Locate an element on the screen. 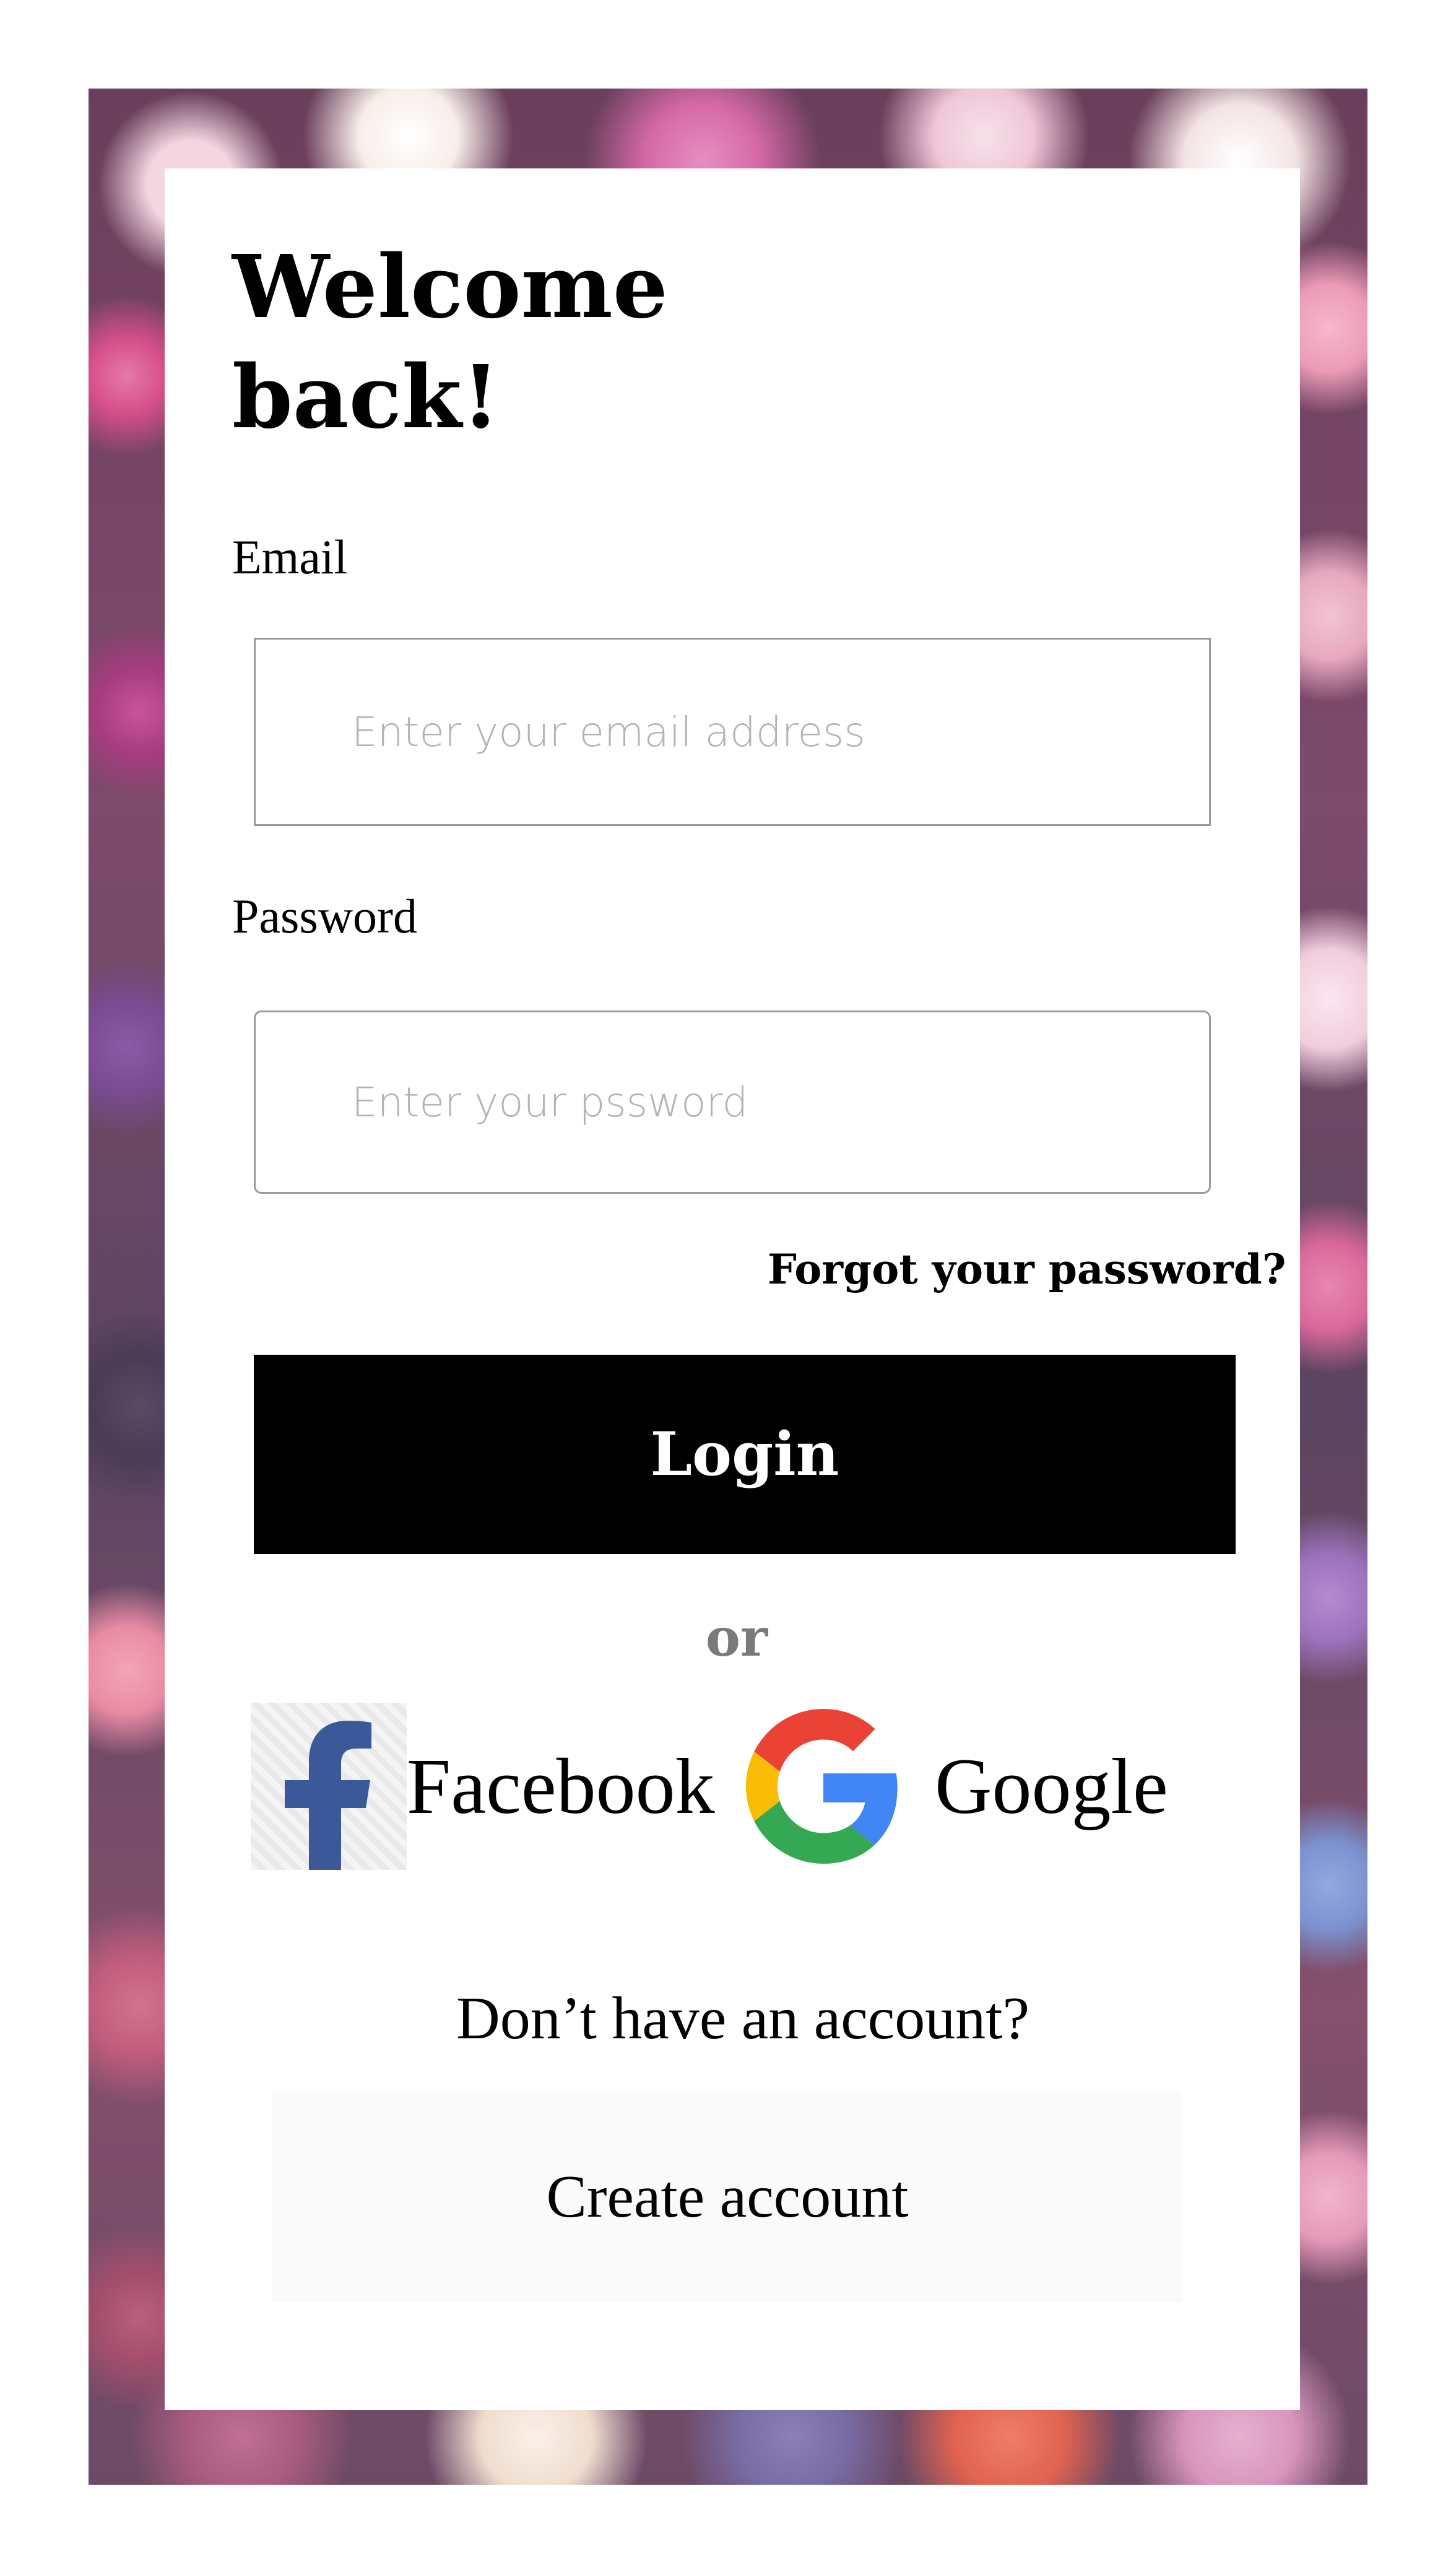 This screenshot has width=1456, height=2564. or-divider: or is located at coordinates (737, 1638).